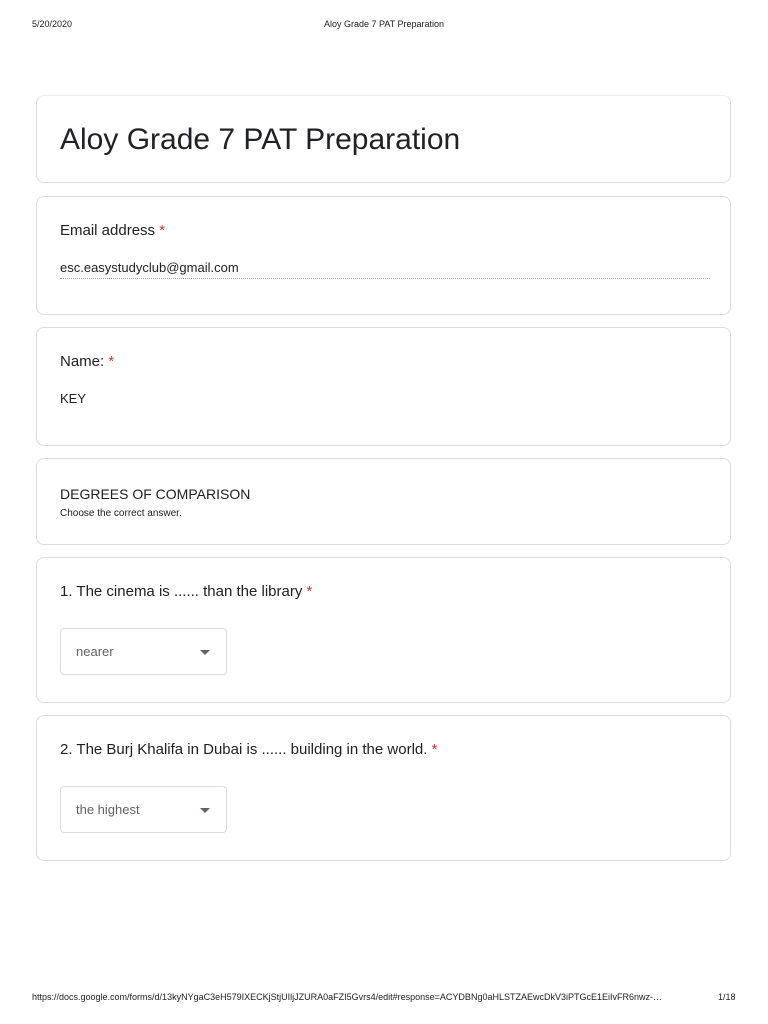 Image resolution: width=768 pixels, height=1024 pixels. What do you see at coordinates (260, 139) in the screenshot?
I see `form-title: Aloy Grade 7 PAT Preparation` at bounding box center [260, 139].